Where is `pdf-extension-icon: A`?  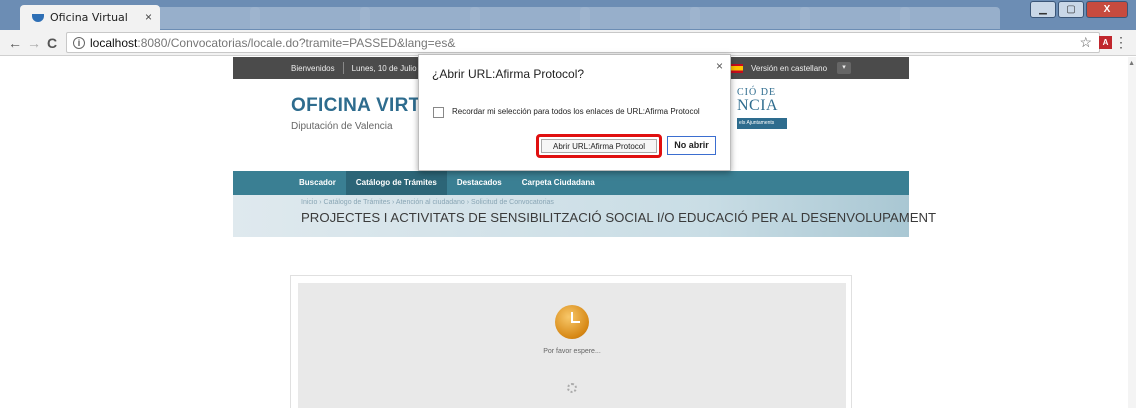
pdf-extension-icon: A is located at coordinates (1105, 42).